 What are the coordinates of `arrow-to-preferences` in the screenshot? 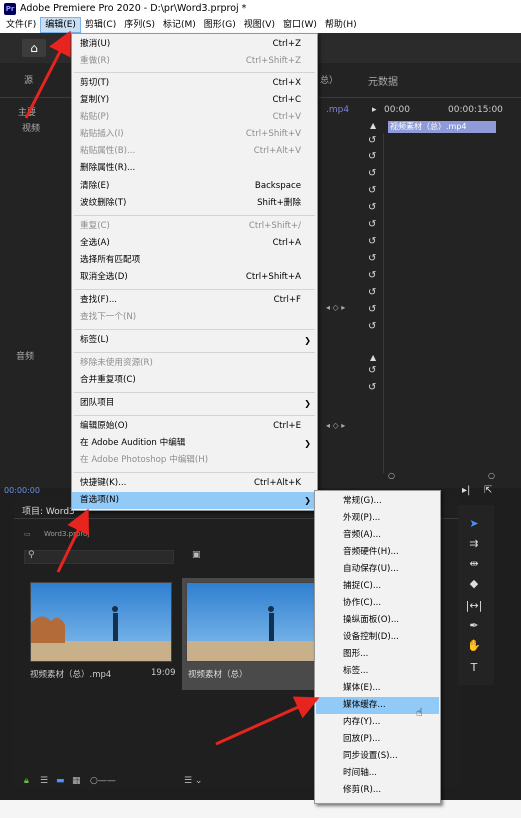 It's located at (72, 540).